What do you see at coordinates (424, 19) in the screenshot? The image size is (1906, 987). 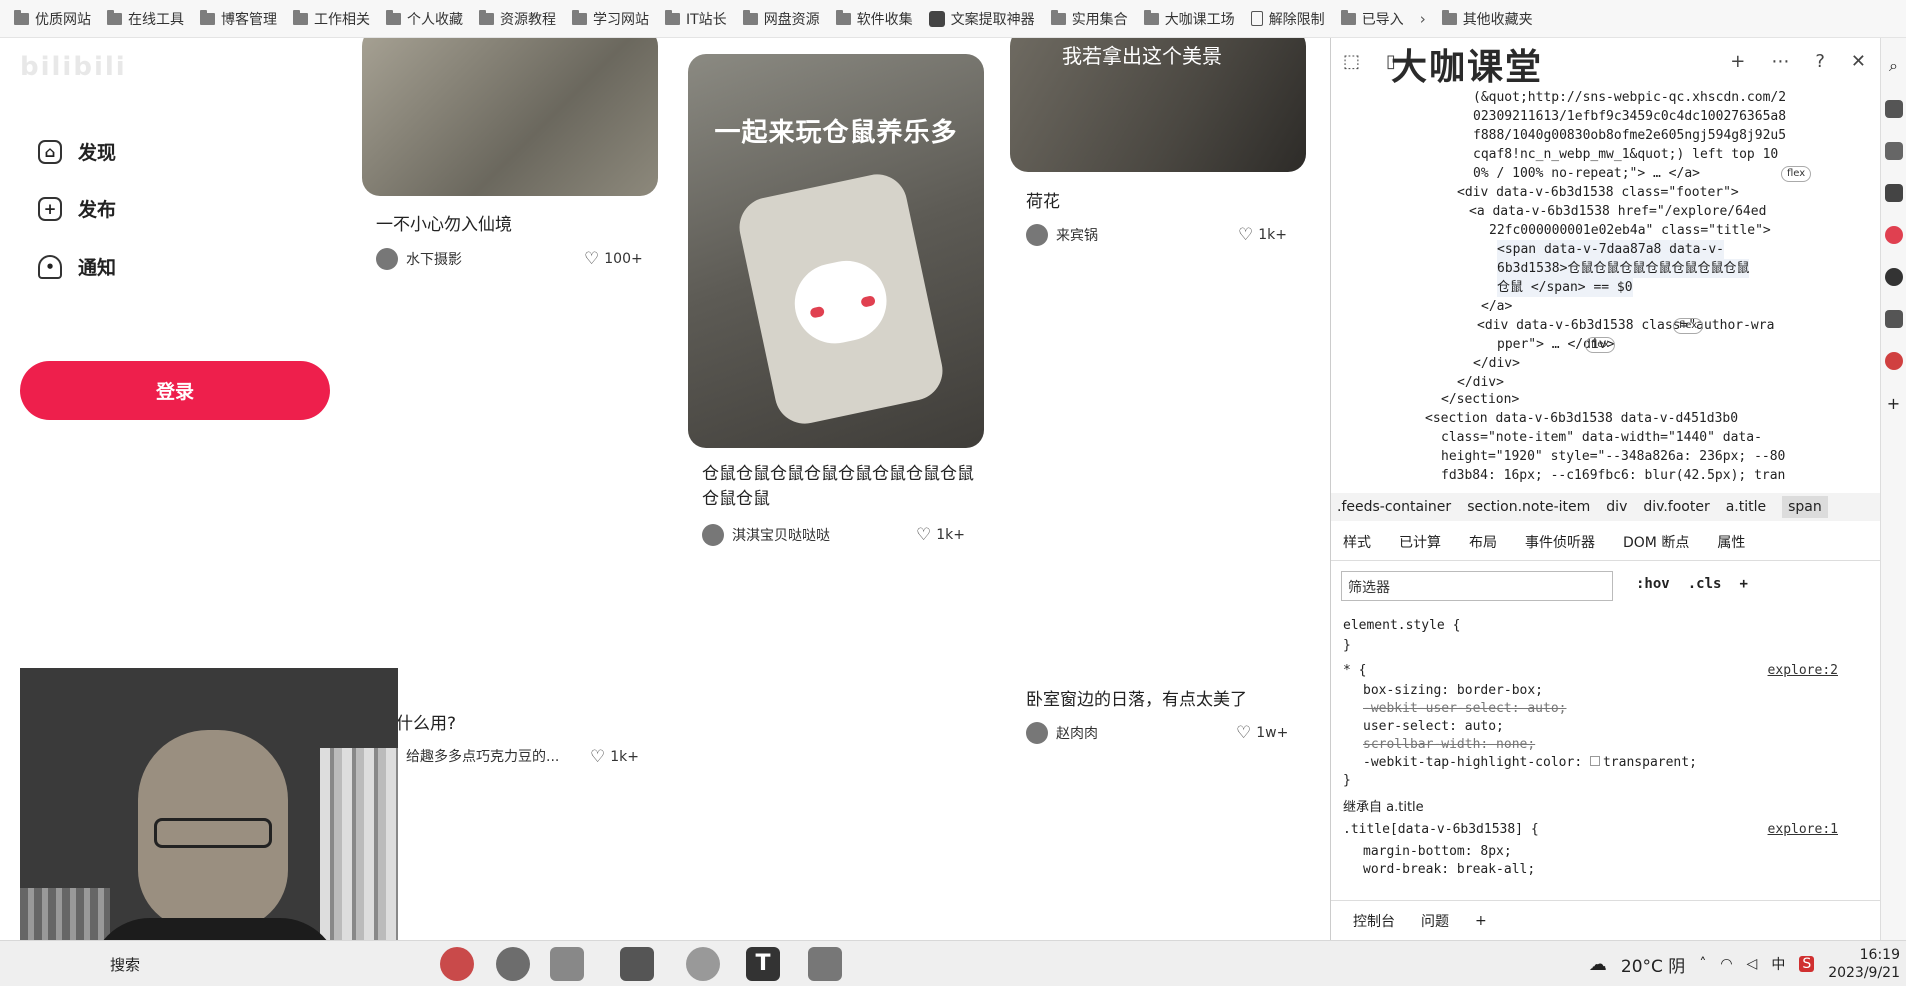 I see `bookmark-item: 个人收藏` at bounding box center [424, 19].